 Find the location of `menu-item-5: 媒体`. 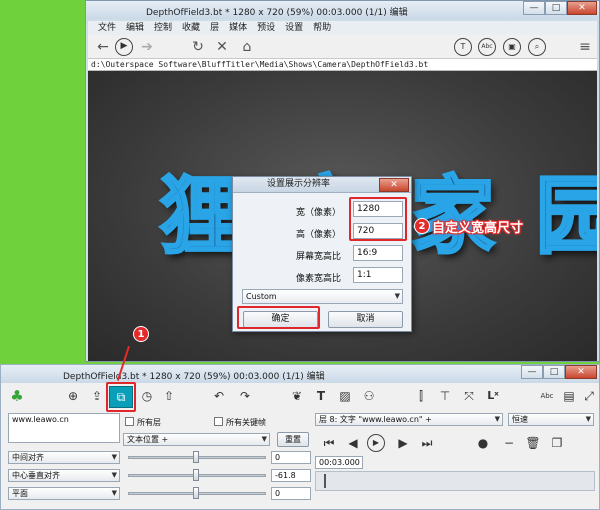

menu-item-5: 媒体 is located at coordinates (238, 28).